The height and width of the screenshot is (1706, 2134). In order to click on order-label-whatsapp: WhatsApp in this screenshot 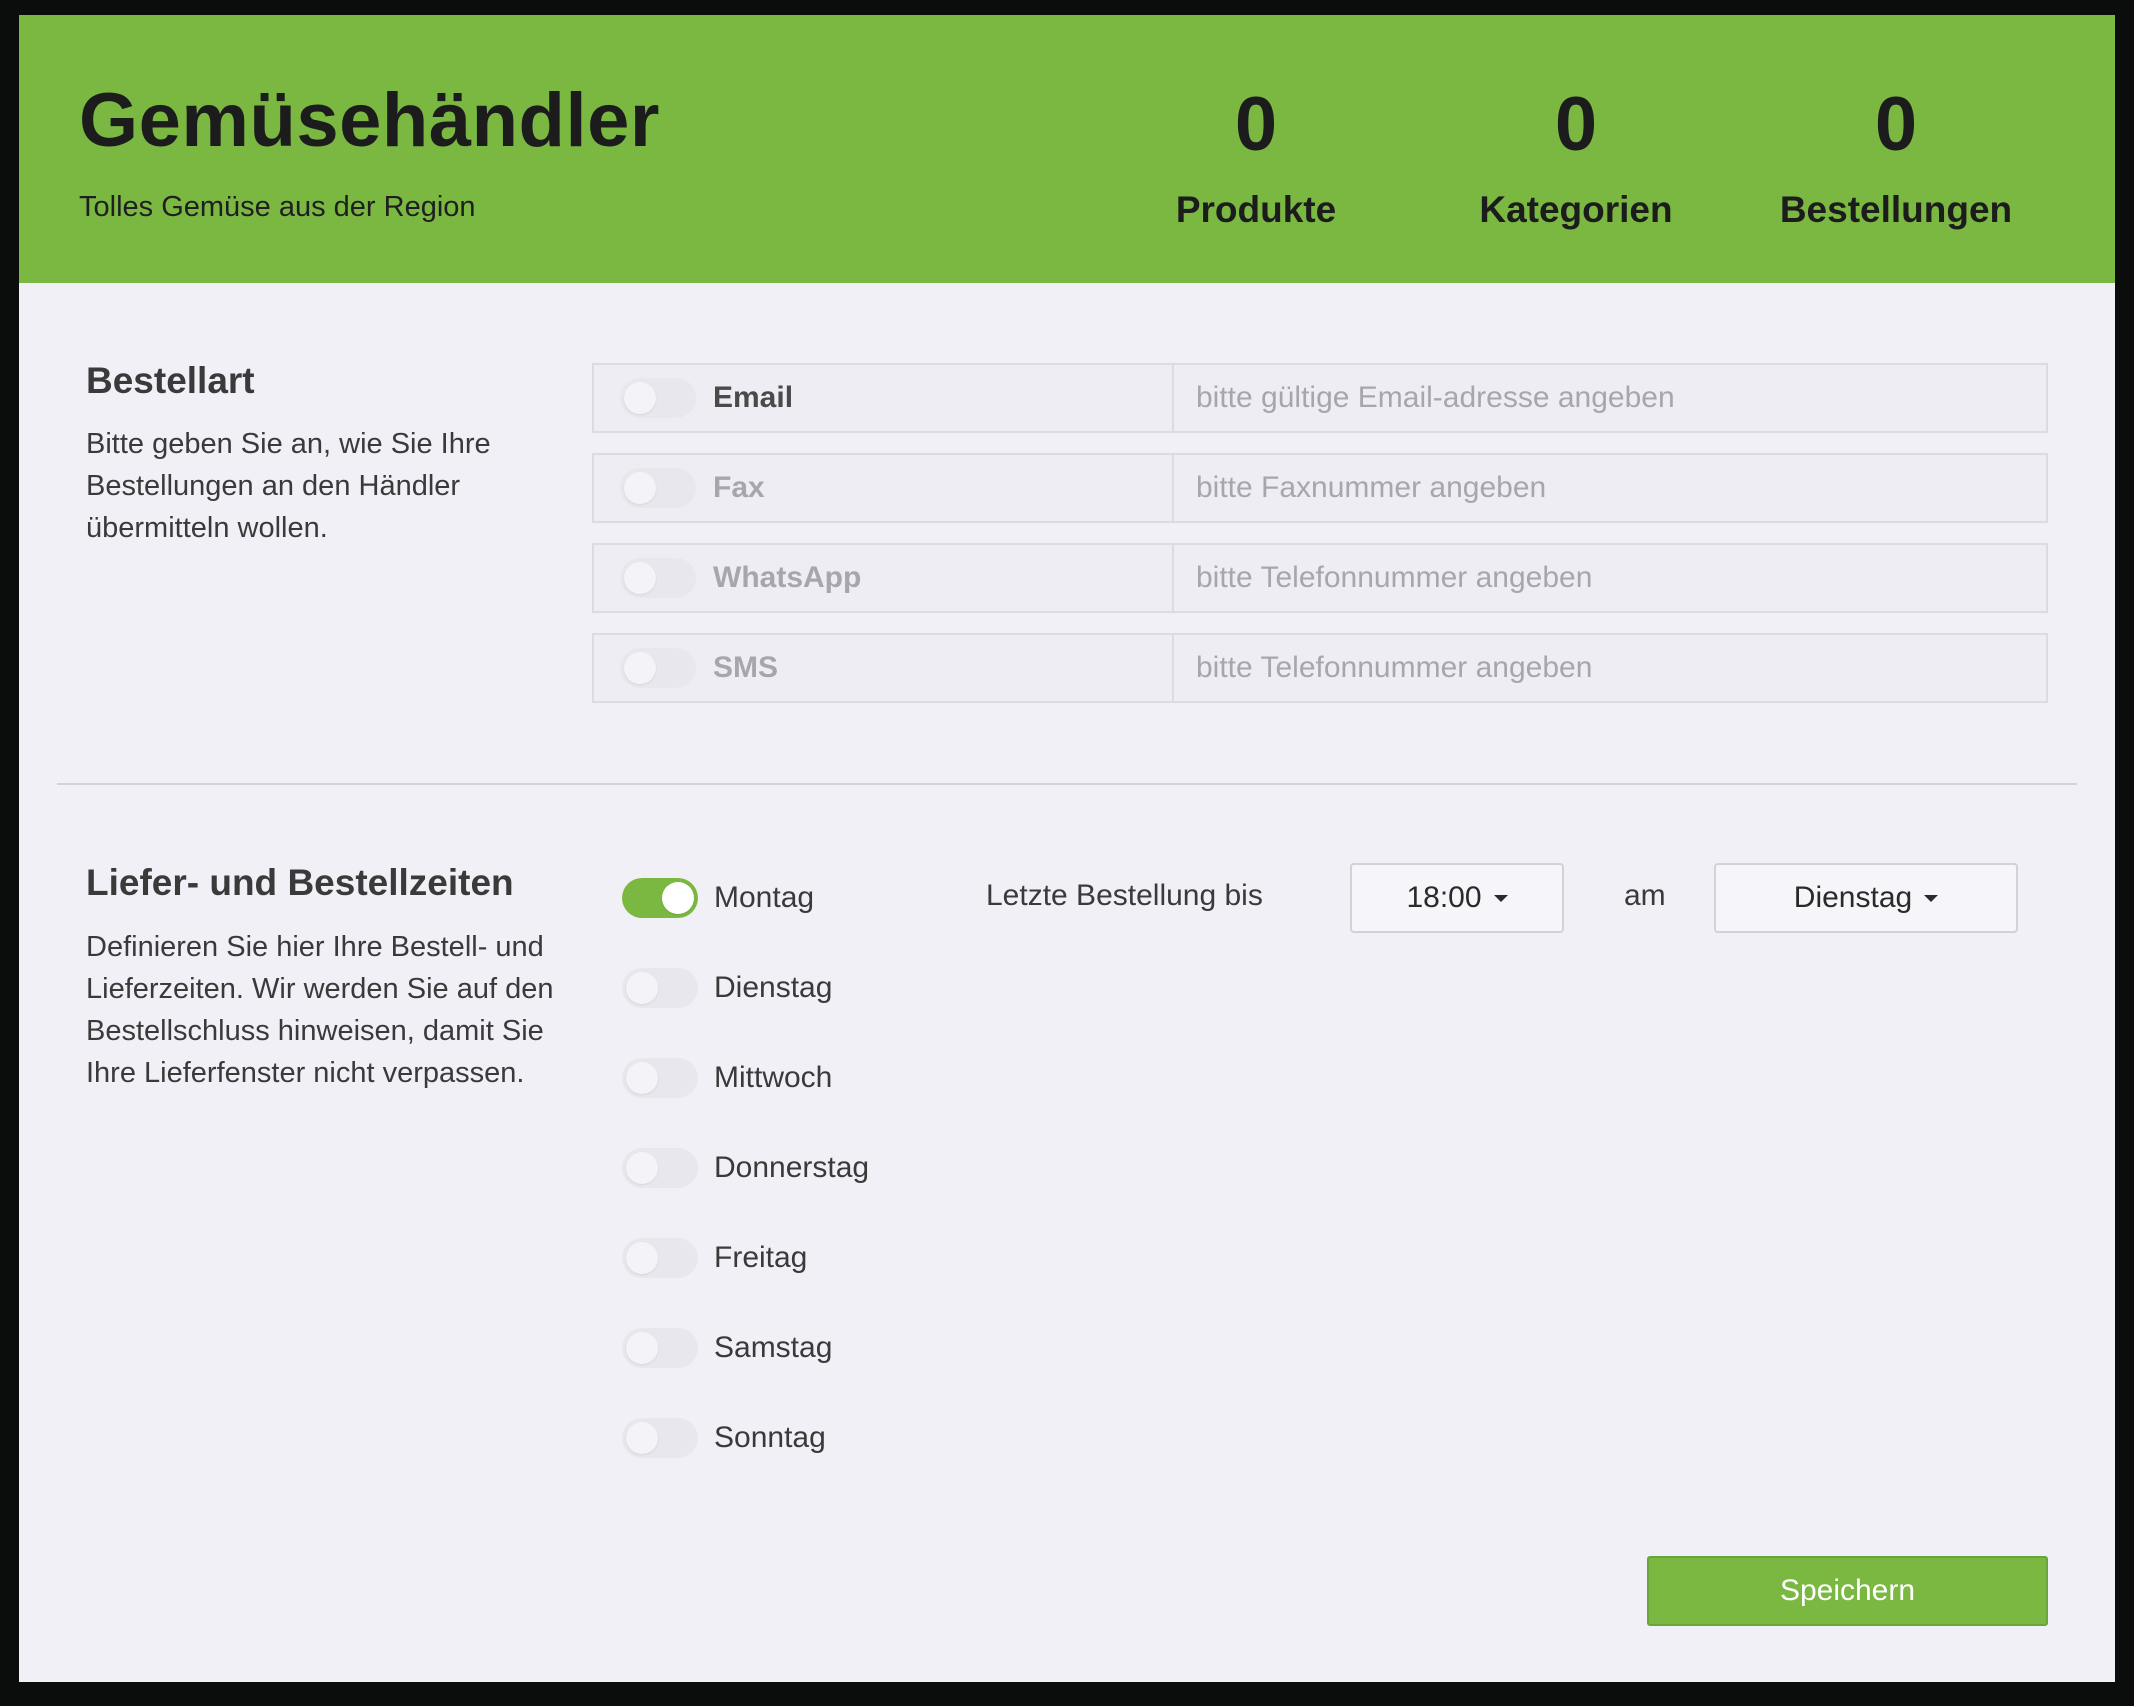, I will do `click(787, 577)`.